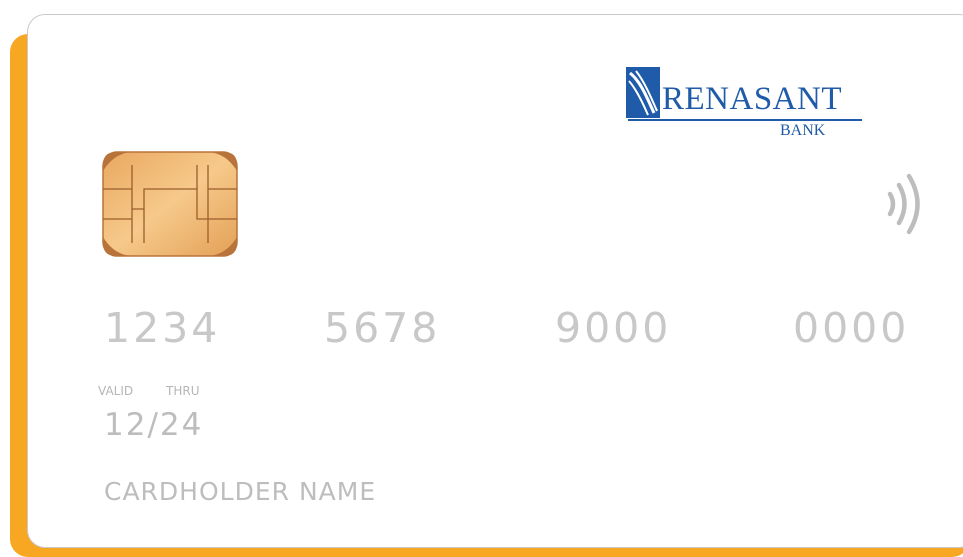 Image resolution: width=963 pixels, height=557 pixels. Describe the element at coordinates (903, 204) in the screenshot. I see `contactless-icon` at that location.